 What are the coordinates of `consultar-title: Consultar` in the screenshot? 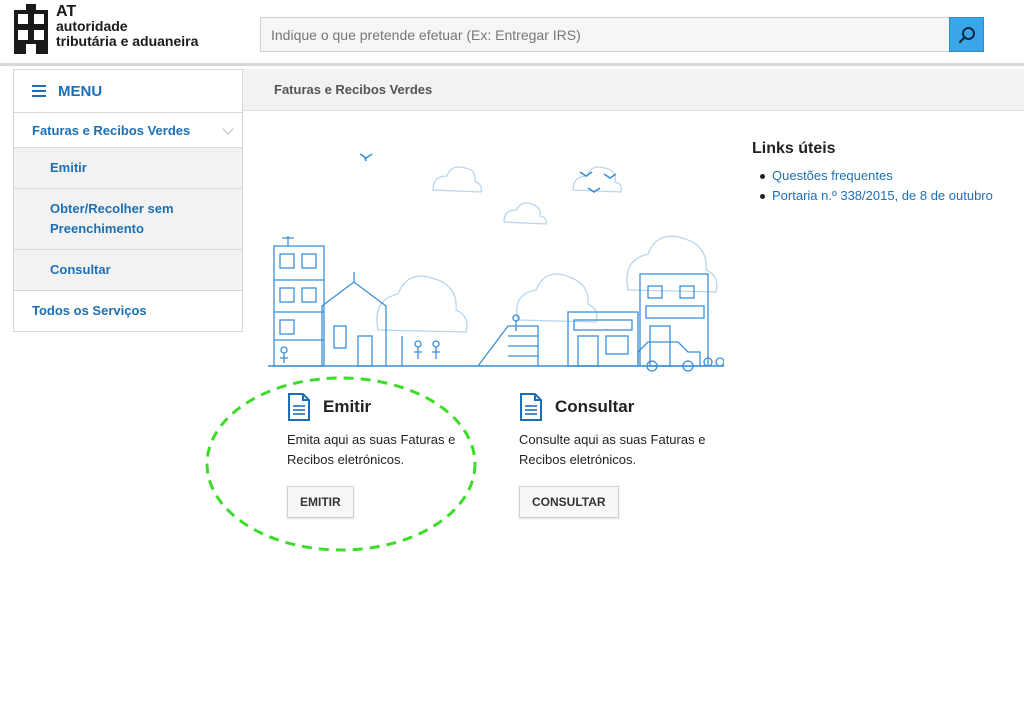 It's located at (595, 406).